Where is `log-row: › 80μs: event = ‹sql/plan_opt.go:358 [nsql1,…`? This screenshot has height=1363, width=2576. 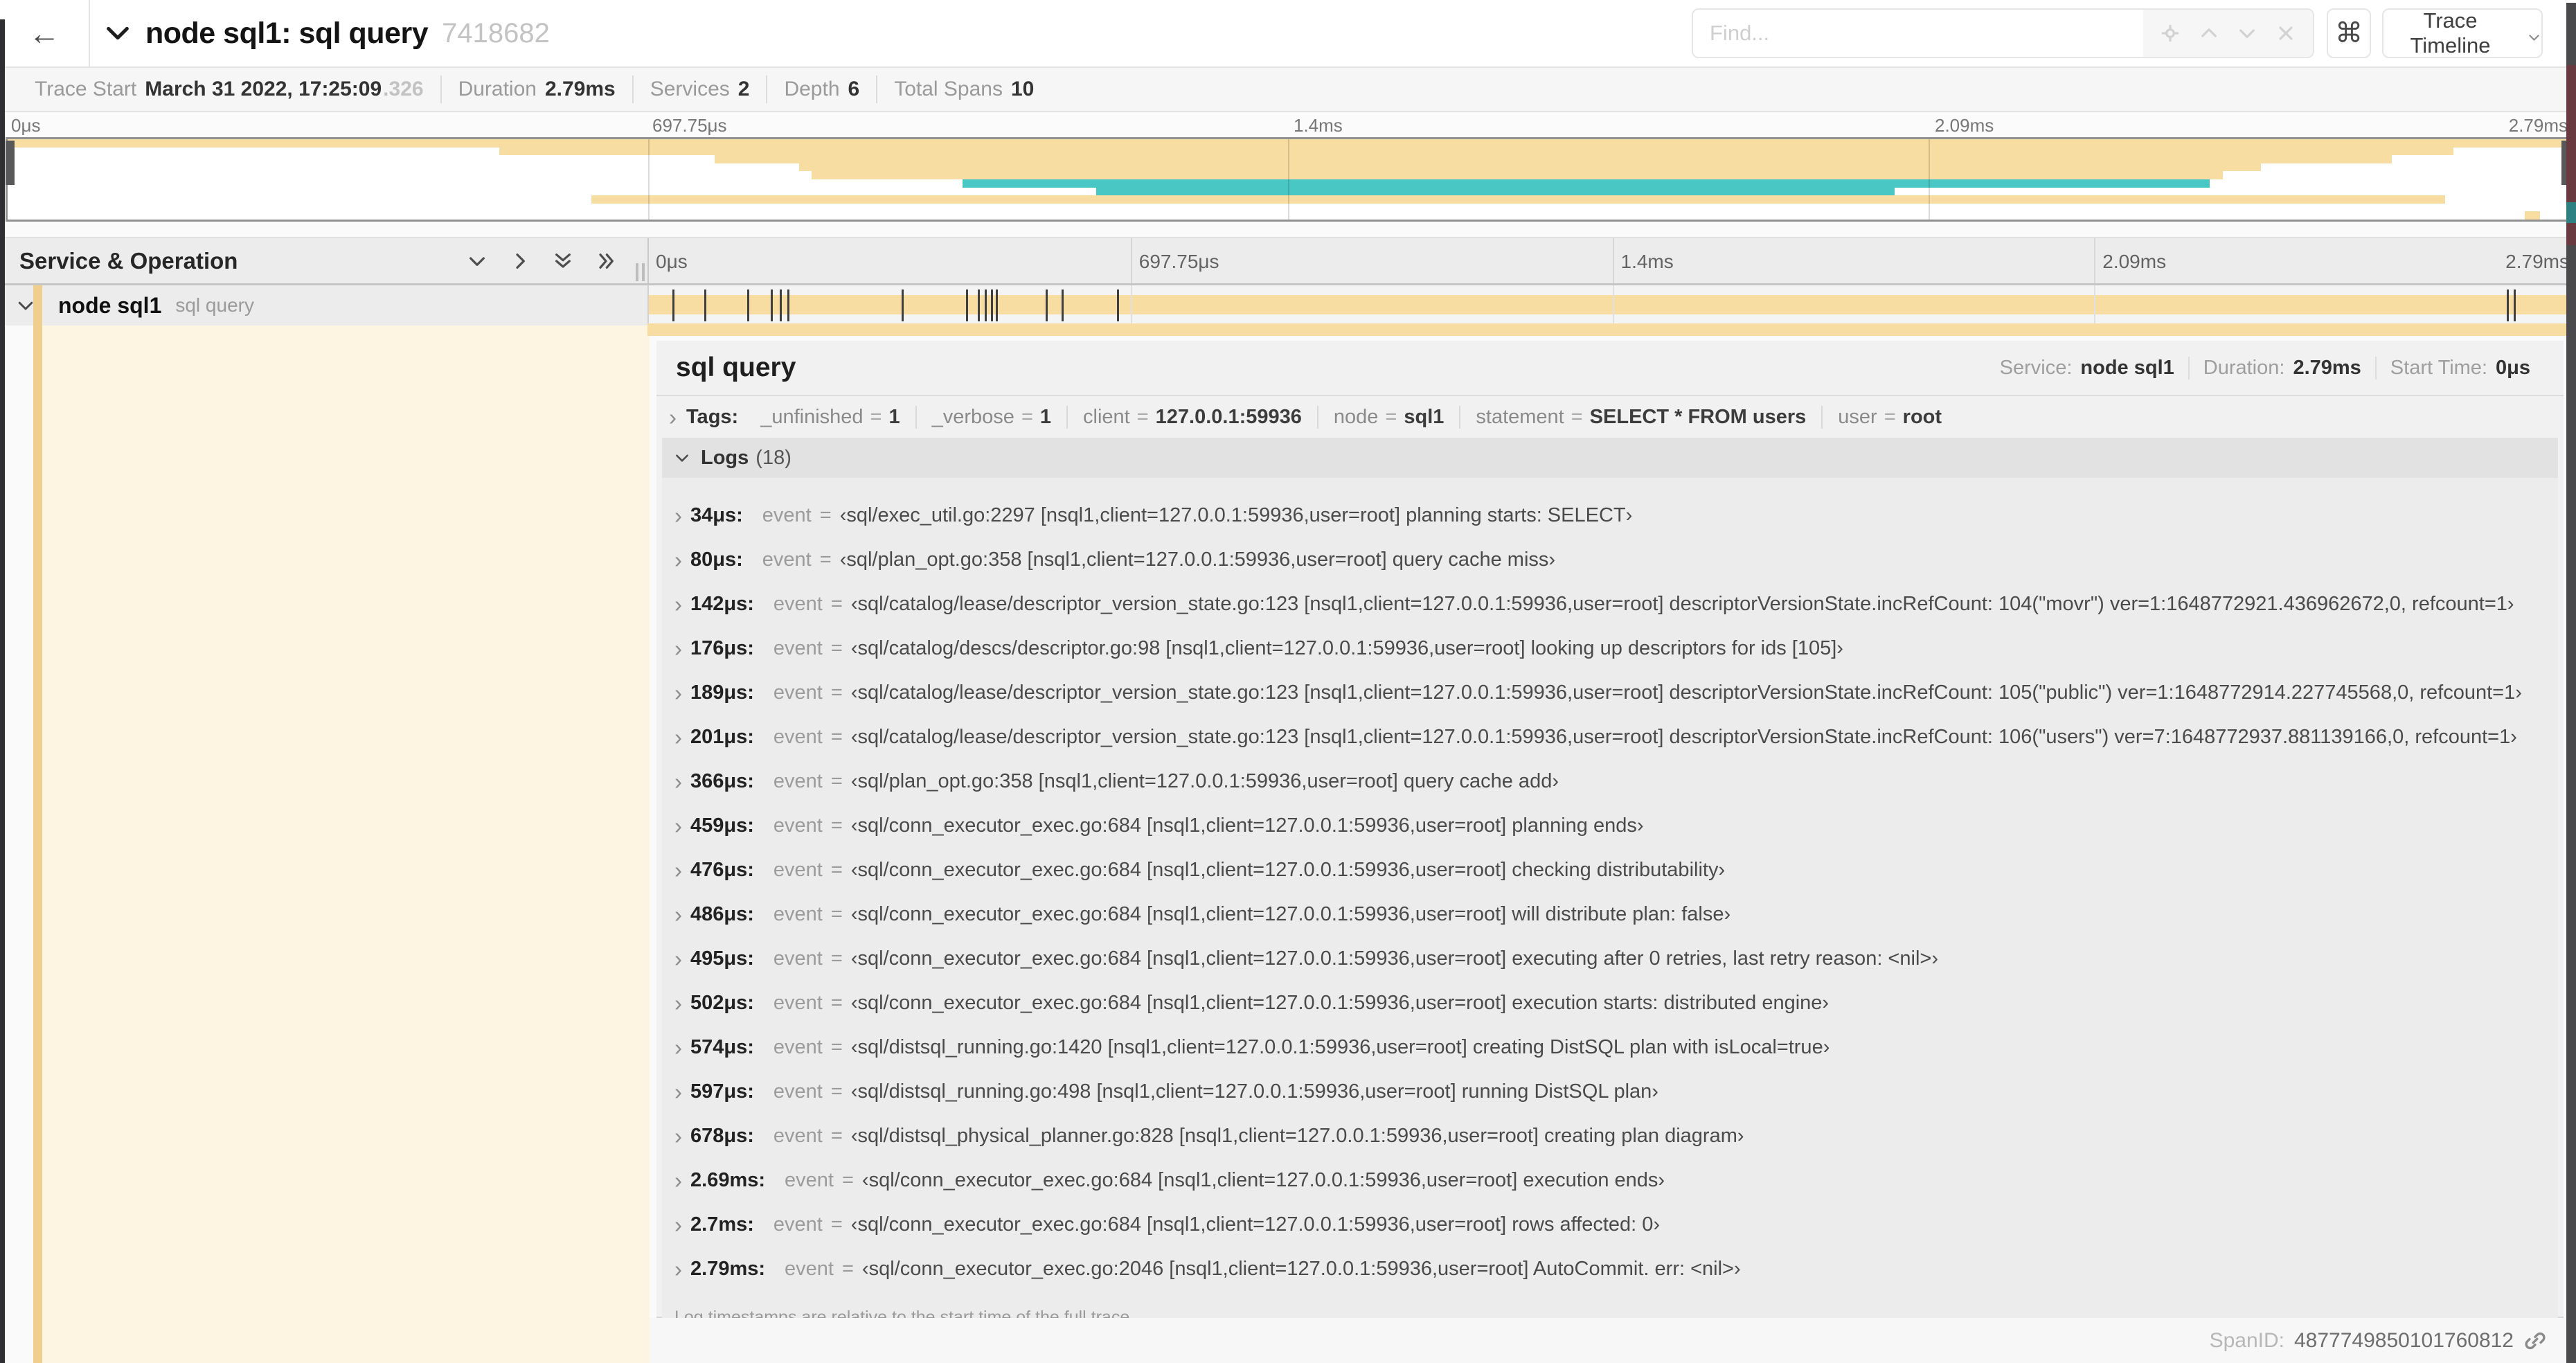
log-row: › 80μs: event = ‹sql/plan_opt.go:358 [nsql1,… is located at coordinates (1610, 559).